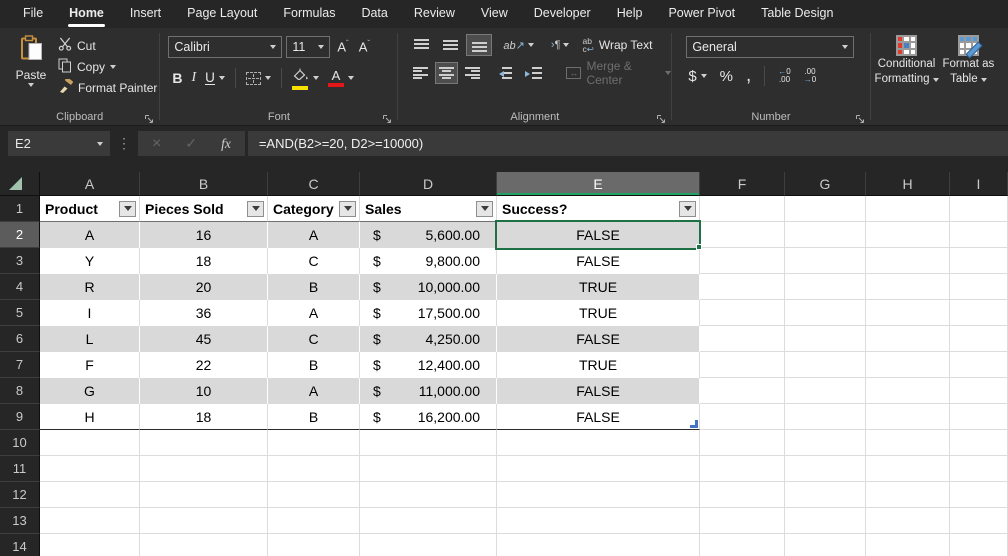  Describe the element at coordinates (533, 73) in the screenshot. I see `increase-indent-button` at that location.